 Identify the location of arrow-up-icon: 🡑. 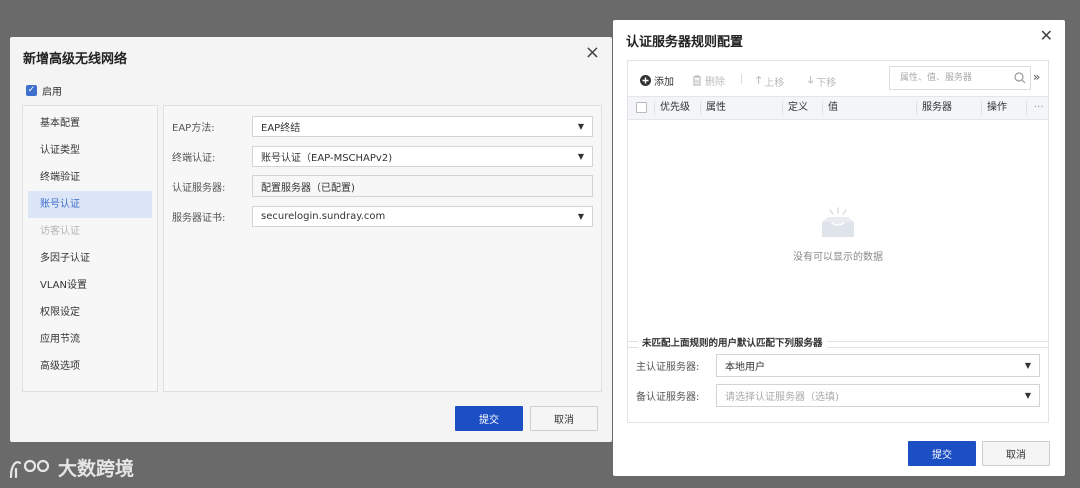
(759, 80).